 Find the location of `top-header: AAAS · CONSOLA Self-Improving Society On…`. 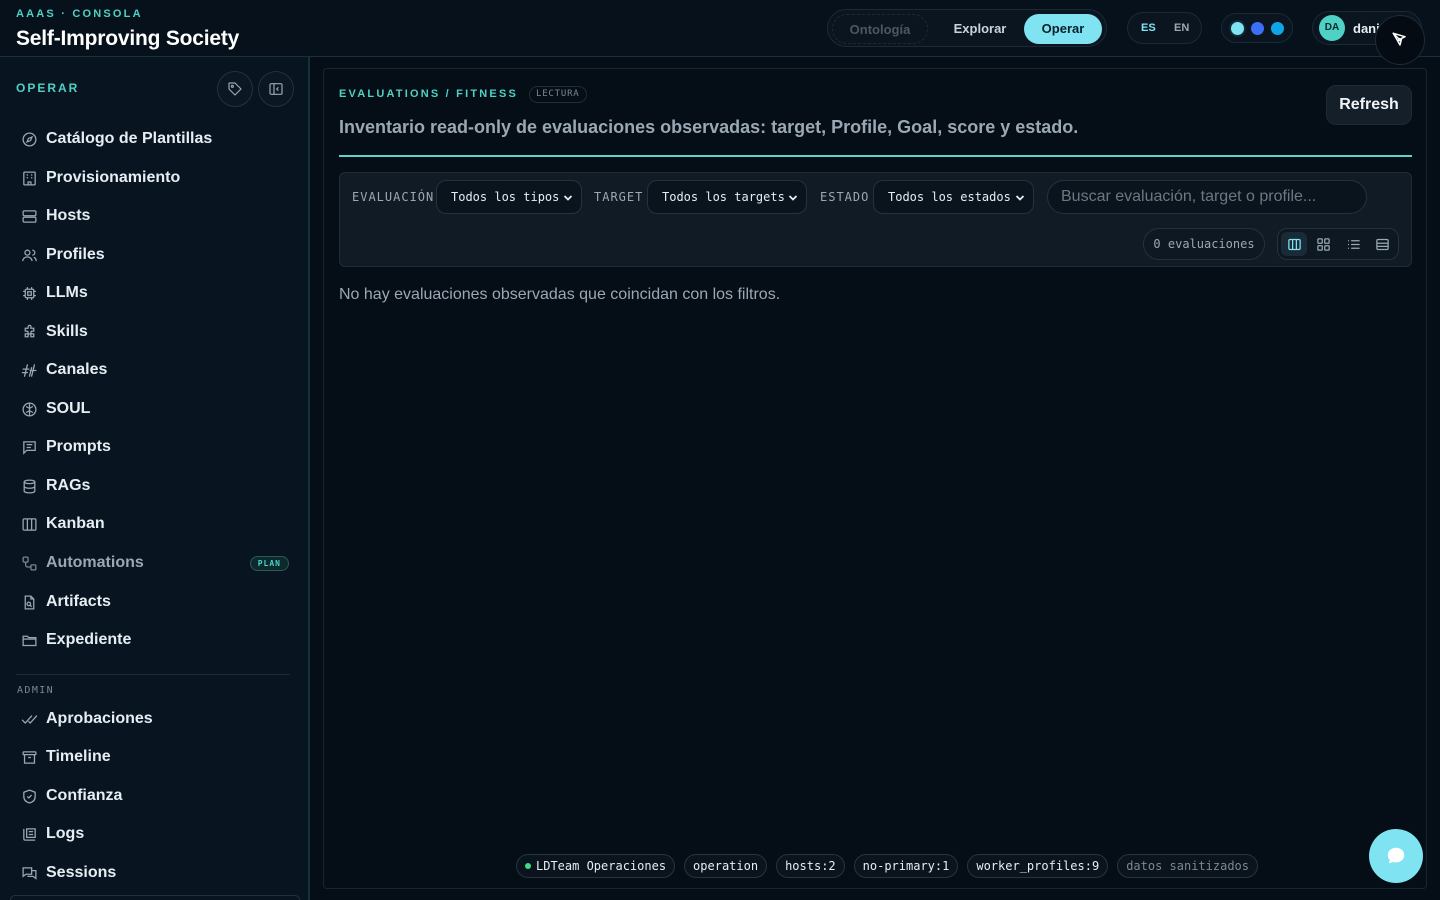

top-header: AAAS · CONSOLA Self-Improving Society On… is located at coordinates (720, 28).